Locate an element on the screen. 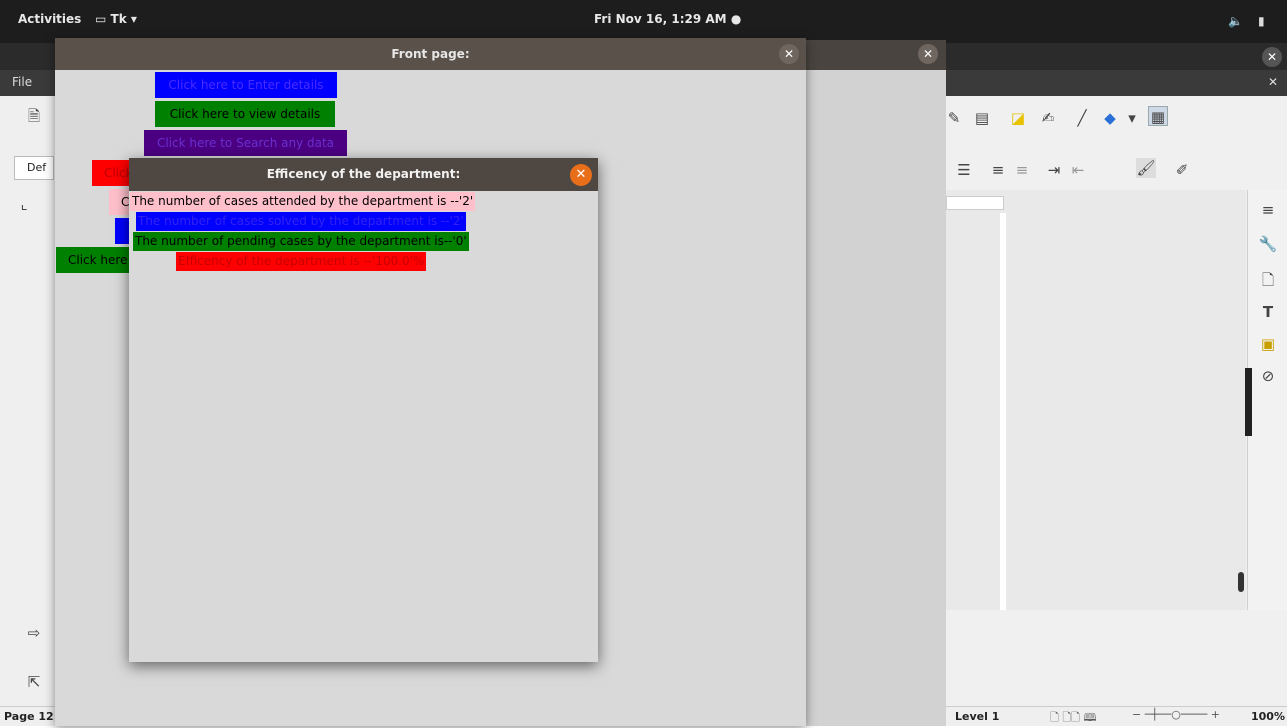 Image resolution: width=1287 pixels, height=728 pixels. sidebar-collapse-handle is located at coordinates (1248, 402).